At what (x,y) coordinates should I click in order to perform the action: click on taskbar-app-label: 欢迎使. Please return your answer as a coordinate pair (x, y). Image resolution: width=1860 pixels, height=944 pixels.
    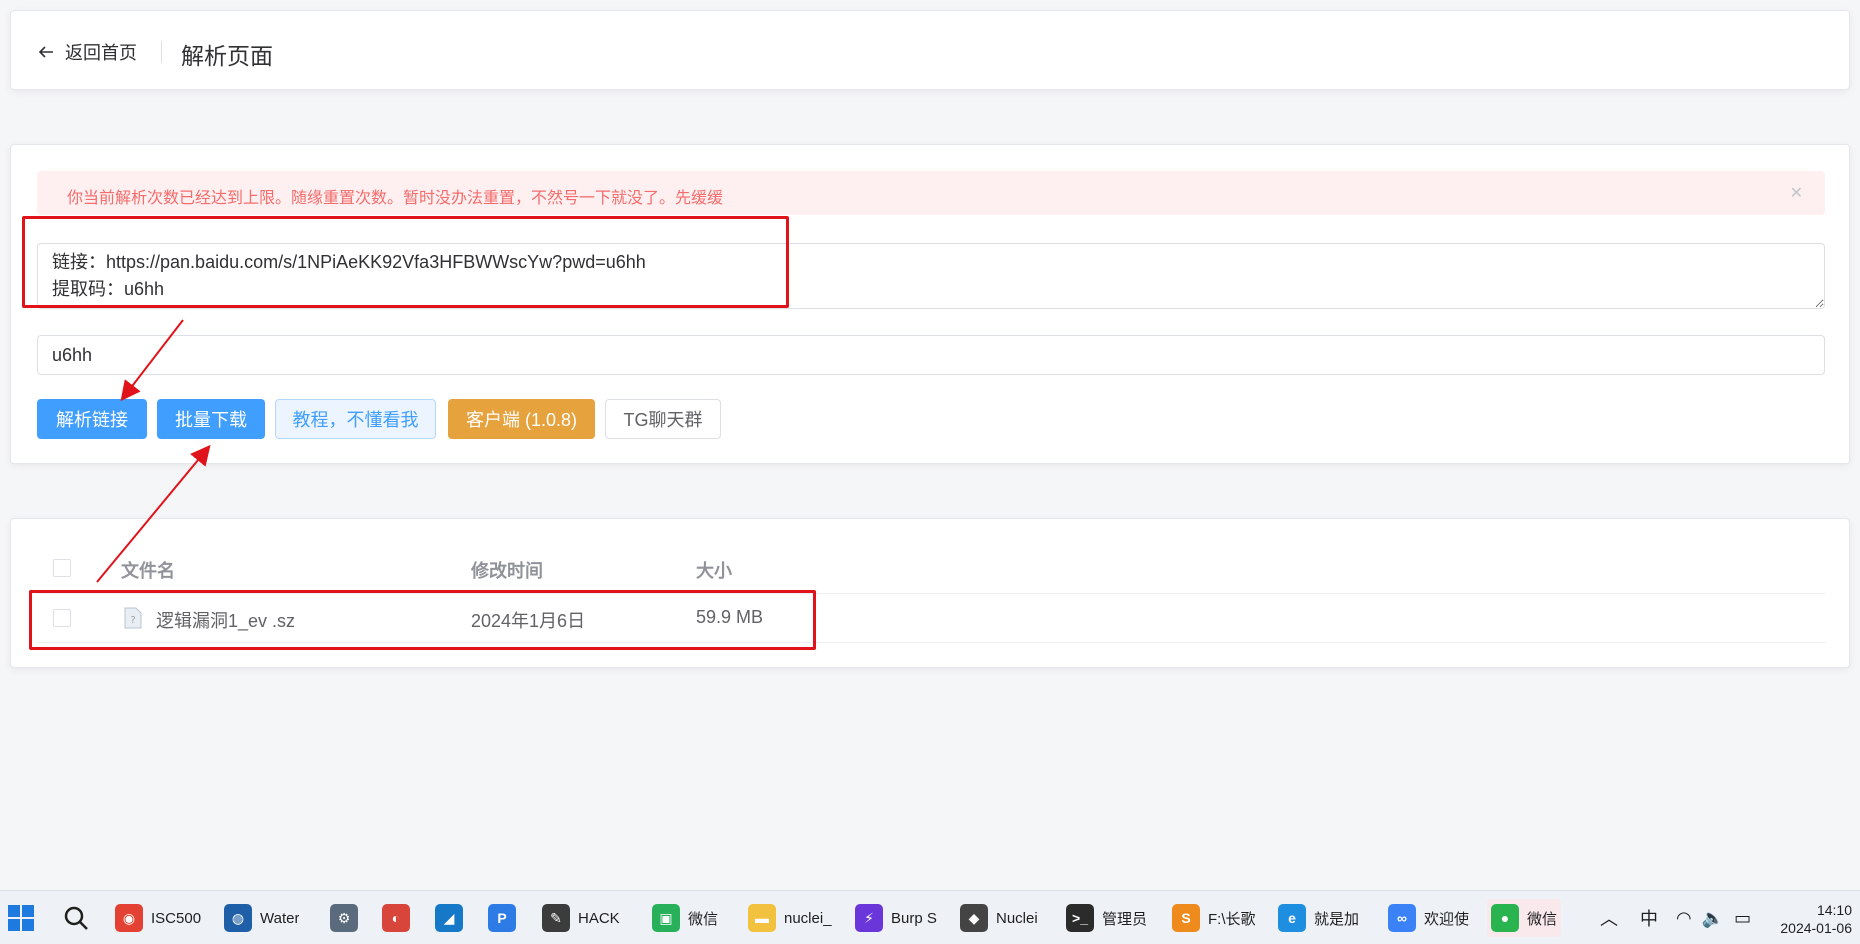
    Looking at the image, I should click on (1447, 919).